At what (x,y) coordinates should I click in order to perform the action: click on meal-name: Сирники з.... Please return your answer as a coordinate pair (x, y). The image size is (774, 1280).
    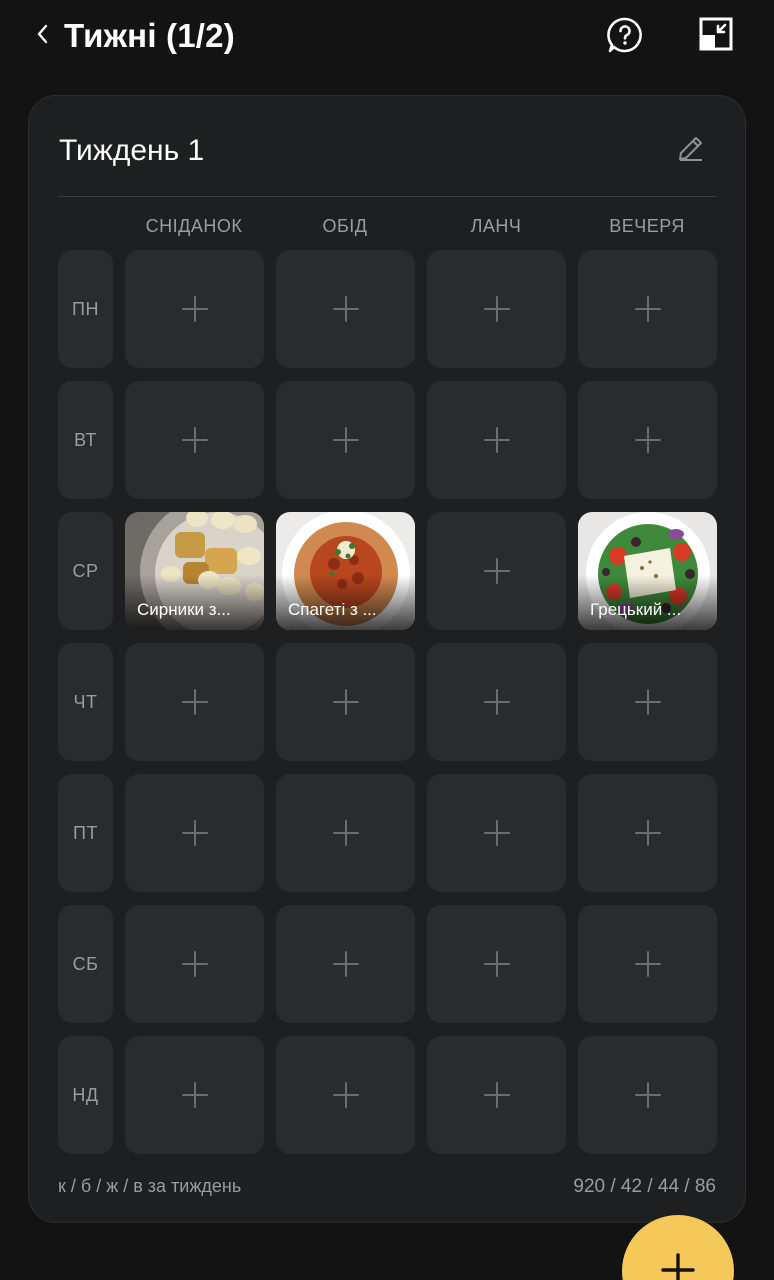
    Looking at the image, I should click on (184, 609).